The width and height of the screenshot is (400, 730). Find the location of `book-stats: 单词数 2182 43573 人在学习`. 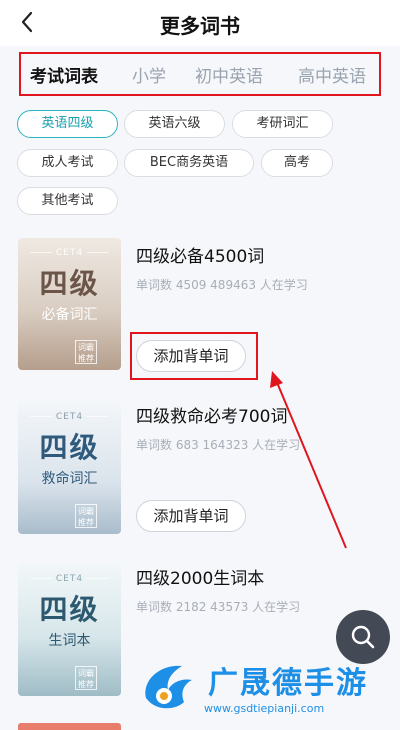

book-stats: 单词数 2182 43573 人在学习 is located at coordinates (218, 607).